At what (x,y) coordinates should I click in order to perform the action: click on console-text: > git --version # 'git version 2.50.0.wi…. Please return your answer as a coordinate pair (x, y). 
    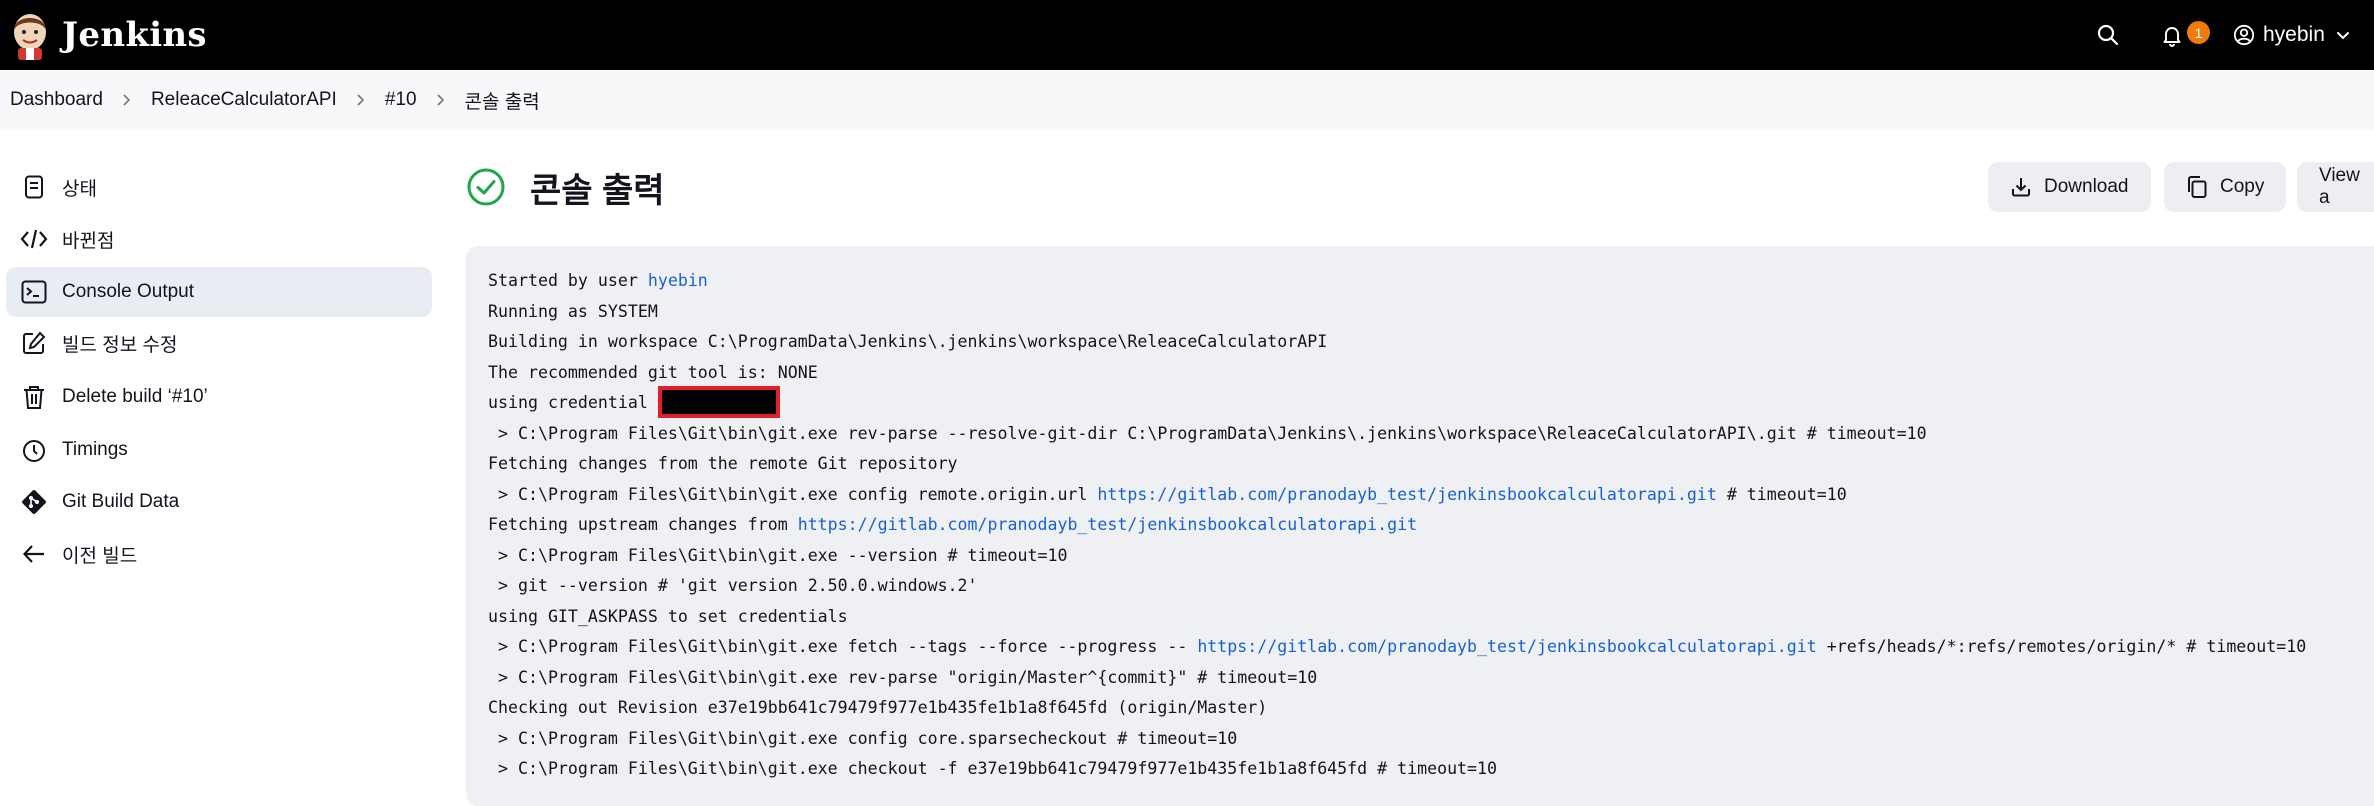
    Looking at the image, I should click on (733, 585).